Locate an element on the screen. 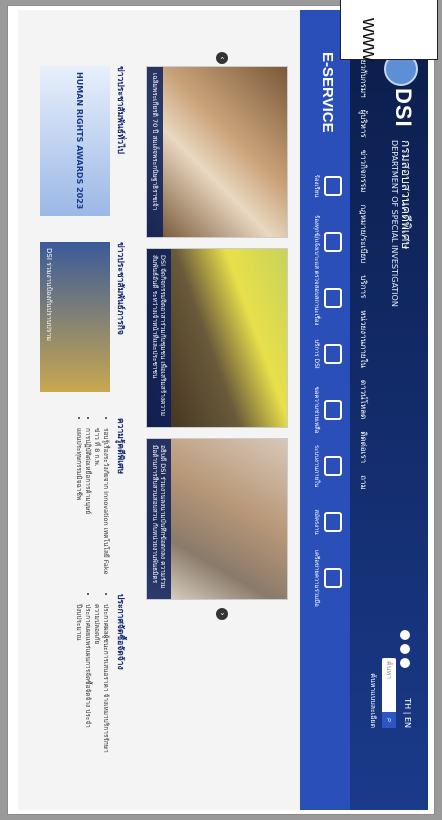  nav-item: ถาม is located at coordinates (363, 482).